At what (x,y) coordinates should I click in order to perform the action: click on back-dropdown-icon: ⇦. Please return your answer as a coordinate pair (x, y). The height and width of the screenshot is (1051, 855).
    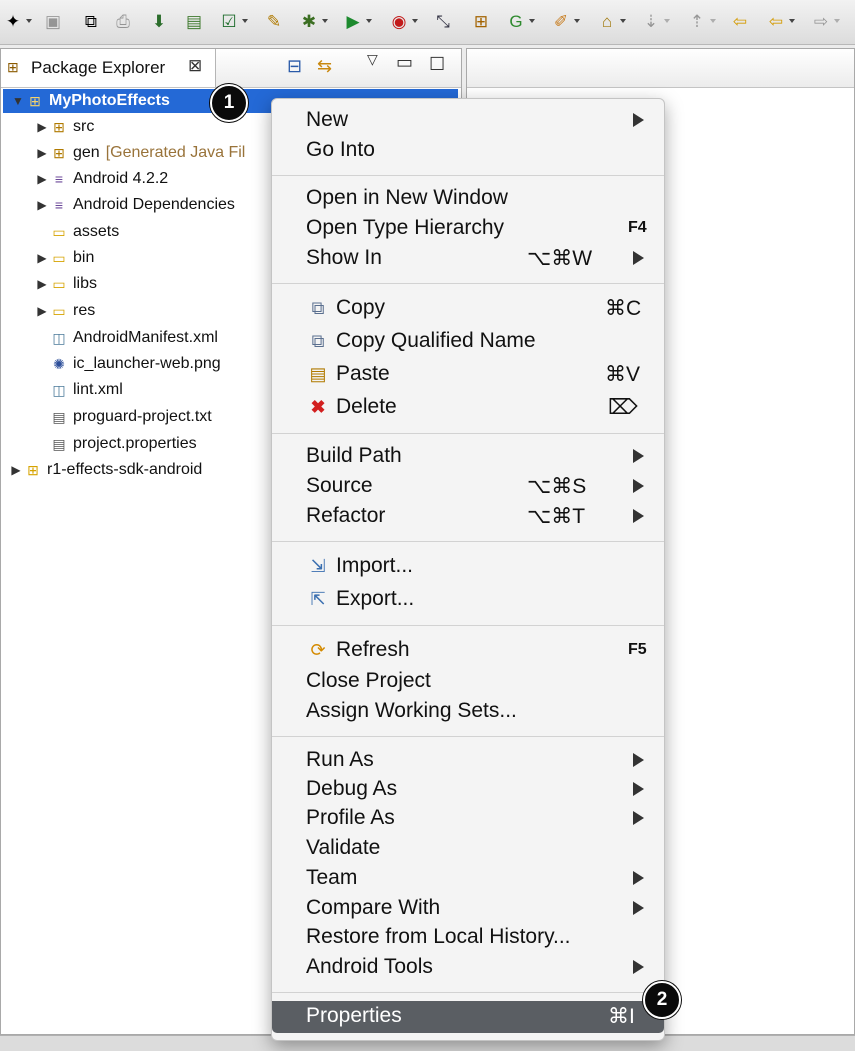
    Looking at the image, I should click on (780, 21).